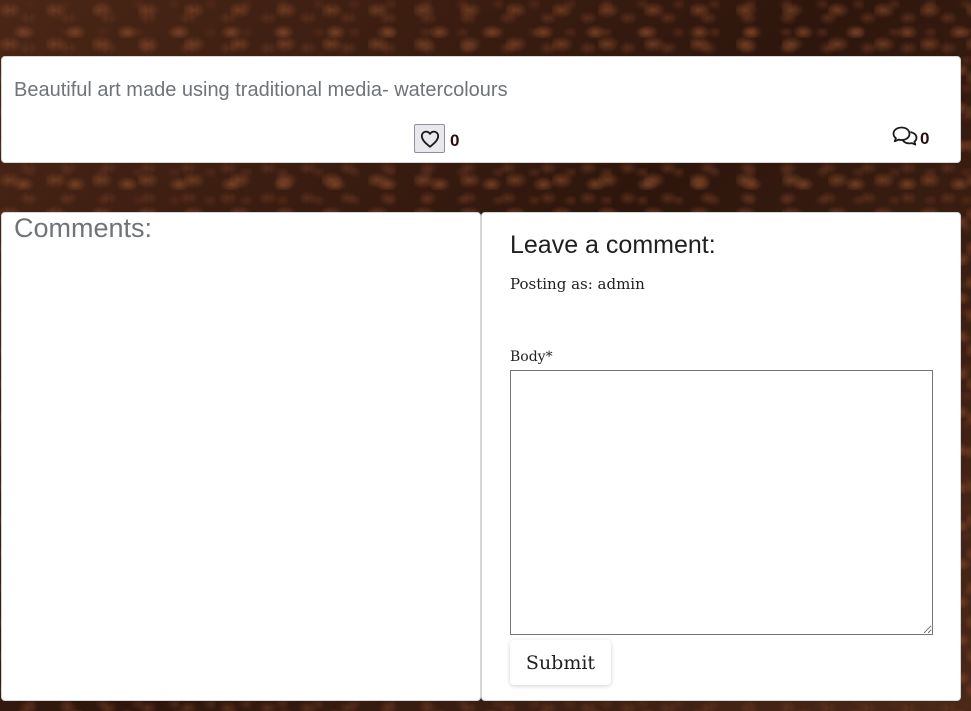 The image size is (971, 711). I want to click on like-button, so click(429, 138).